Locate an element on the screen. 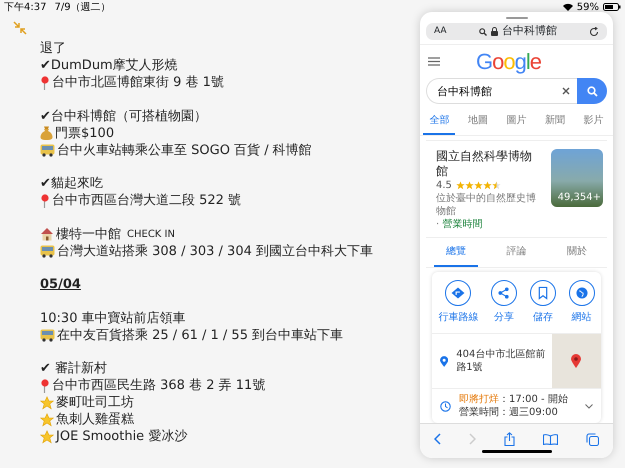 The width and height of the screenshot is (625, 468). note-line: ✔ 審計新村 is located at coordinates (74, 368).